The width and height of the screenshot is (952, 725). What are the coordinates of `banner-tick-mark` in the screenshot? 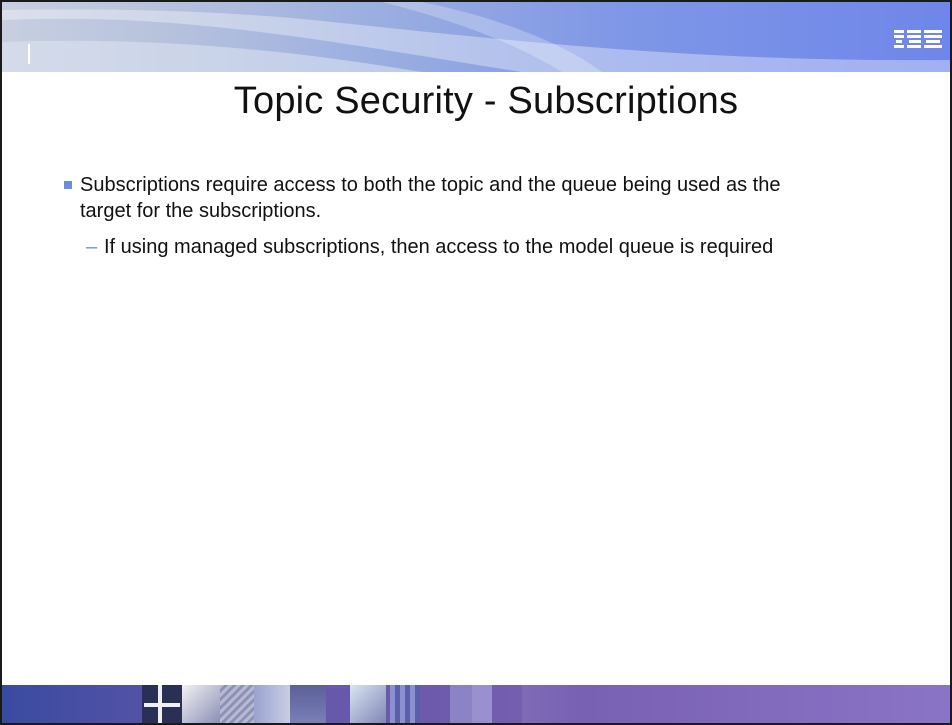 It's located at (29, 54).